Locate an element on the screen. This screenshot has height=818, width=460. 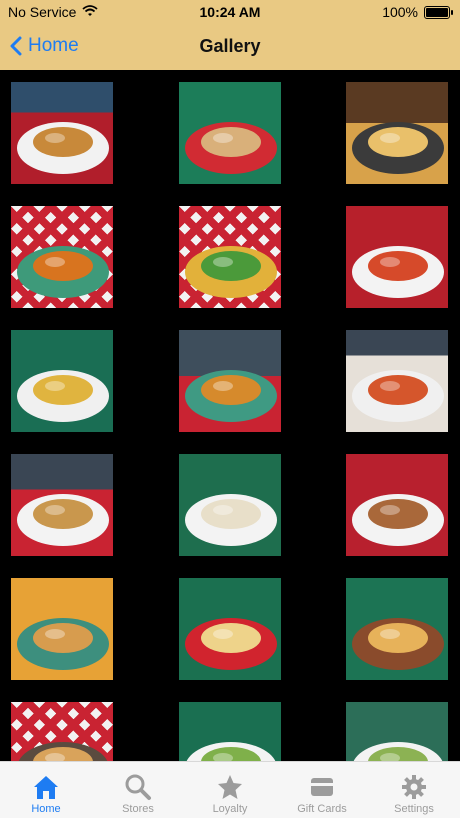
gear-icon is located at coordinates (414, 787).